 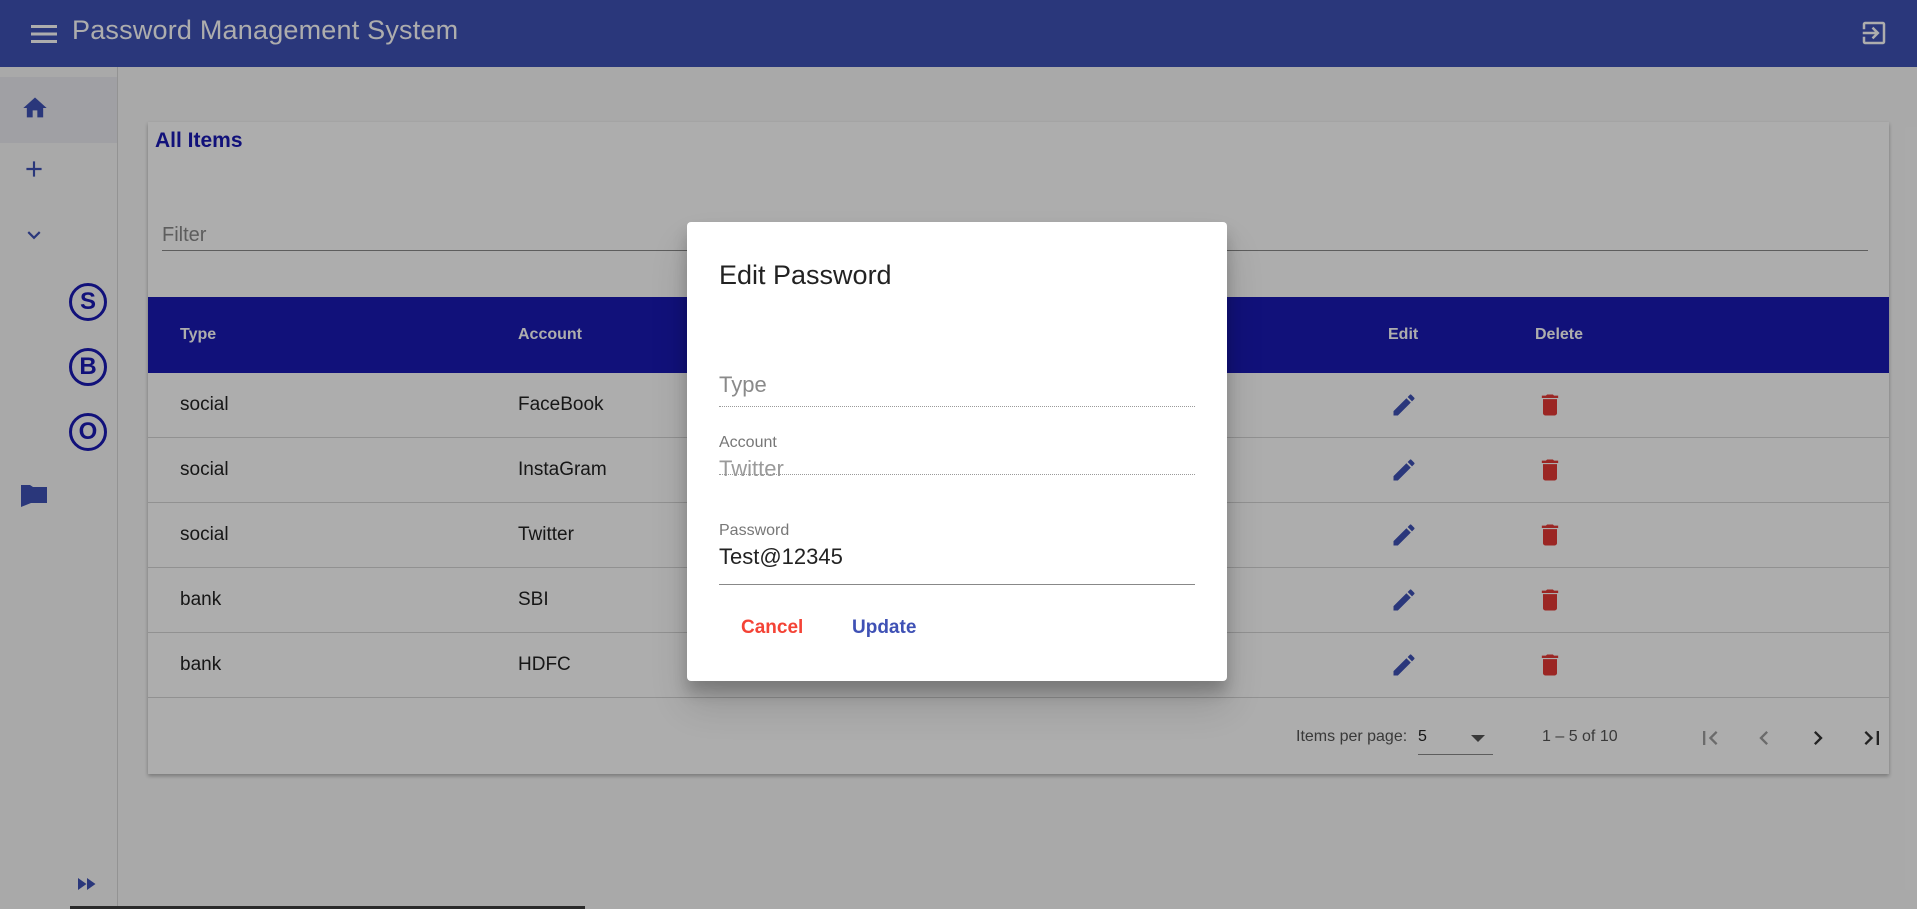 I want to click on account-value: Twitter, so click(x=751, y=468).